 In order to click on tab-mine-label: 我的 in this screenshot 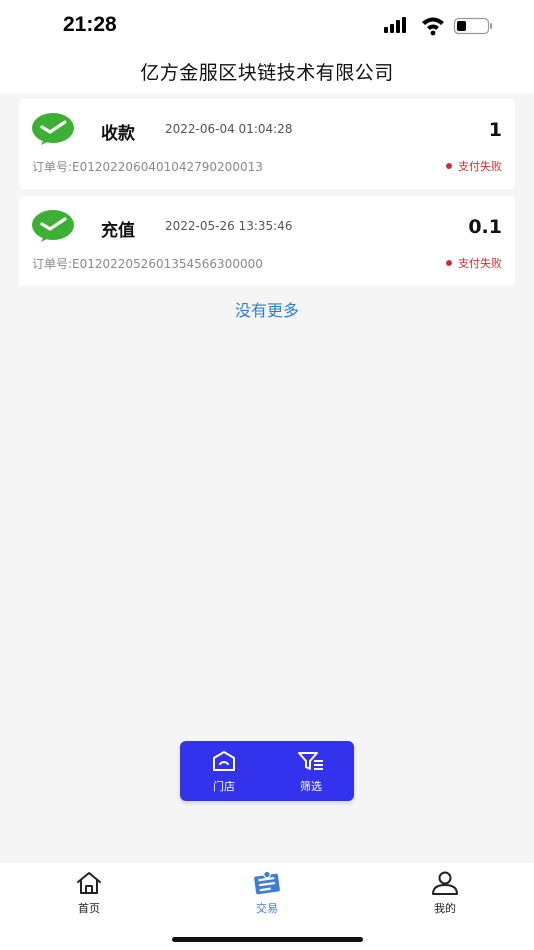, I will do `click(445, 908)`.